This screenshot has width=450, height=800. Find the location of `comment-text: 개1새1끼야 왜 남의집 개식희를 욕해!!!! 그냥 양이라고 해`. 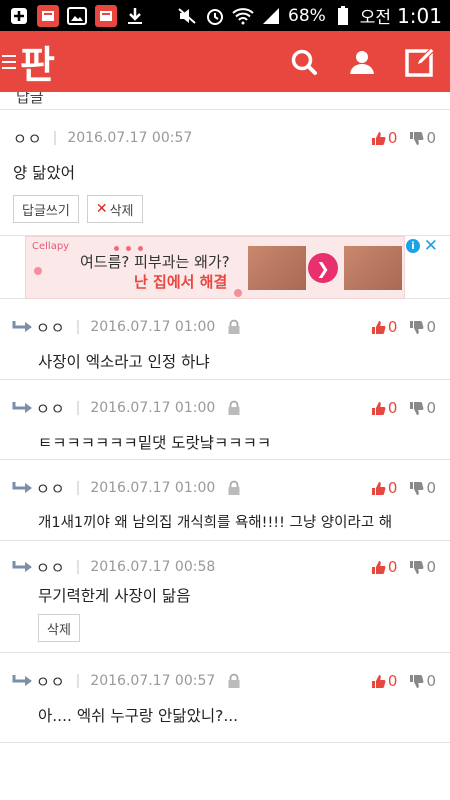

comment-text: 개1새1끼야 왜 남의집 개식희를 욕해!!!! 그냥 양이라고 해 is located at coordinates (215, 523).